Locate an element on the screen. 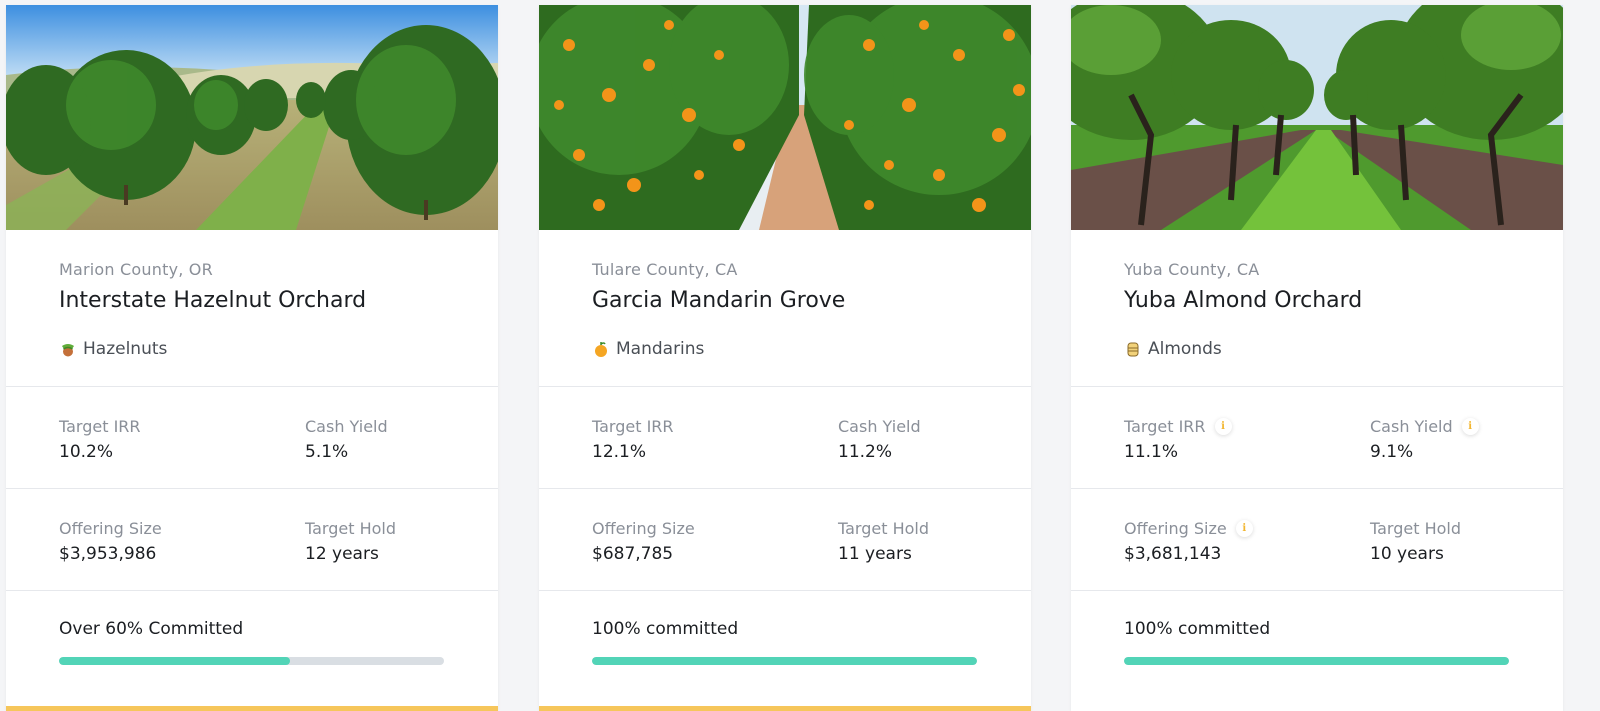 Image resolution: width=1600 pixels, height=711 pixels. cash-yield-value: 11.2% is located at coordinates (865, 452).